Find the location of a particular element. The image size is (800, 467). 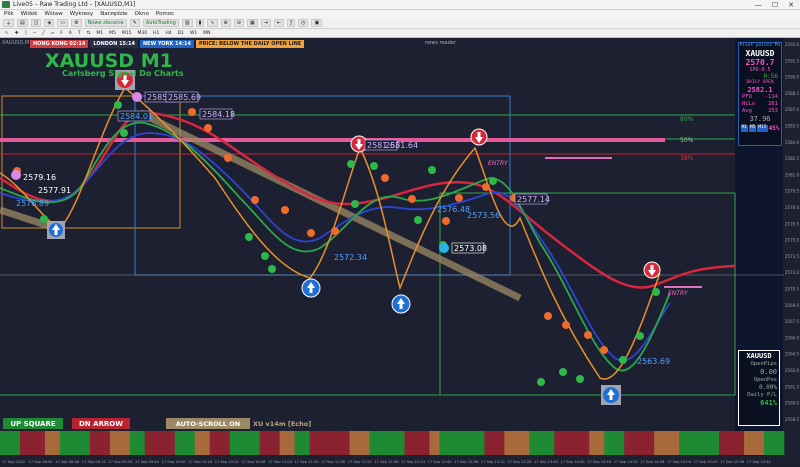

chart-shift-icon: ⇤ is located at coordinates (279, 23).